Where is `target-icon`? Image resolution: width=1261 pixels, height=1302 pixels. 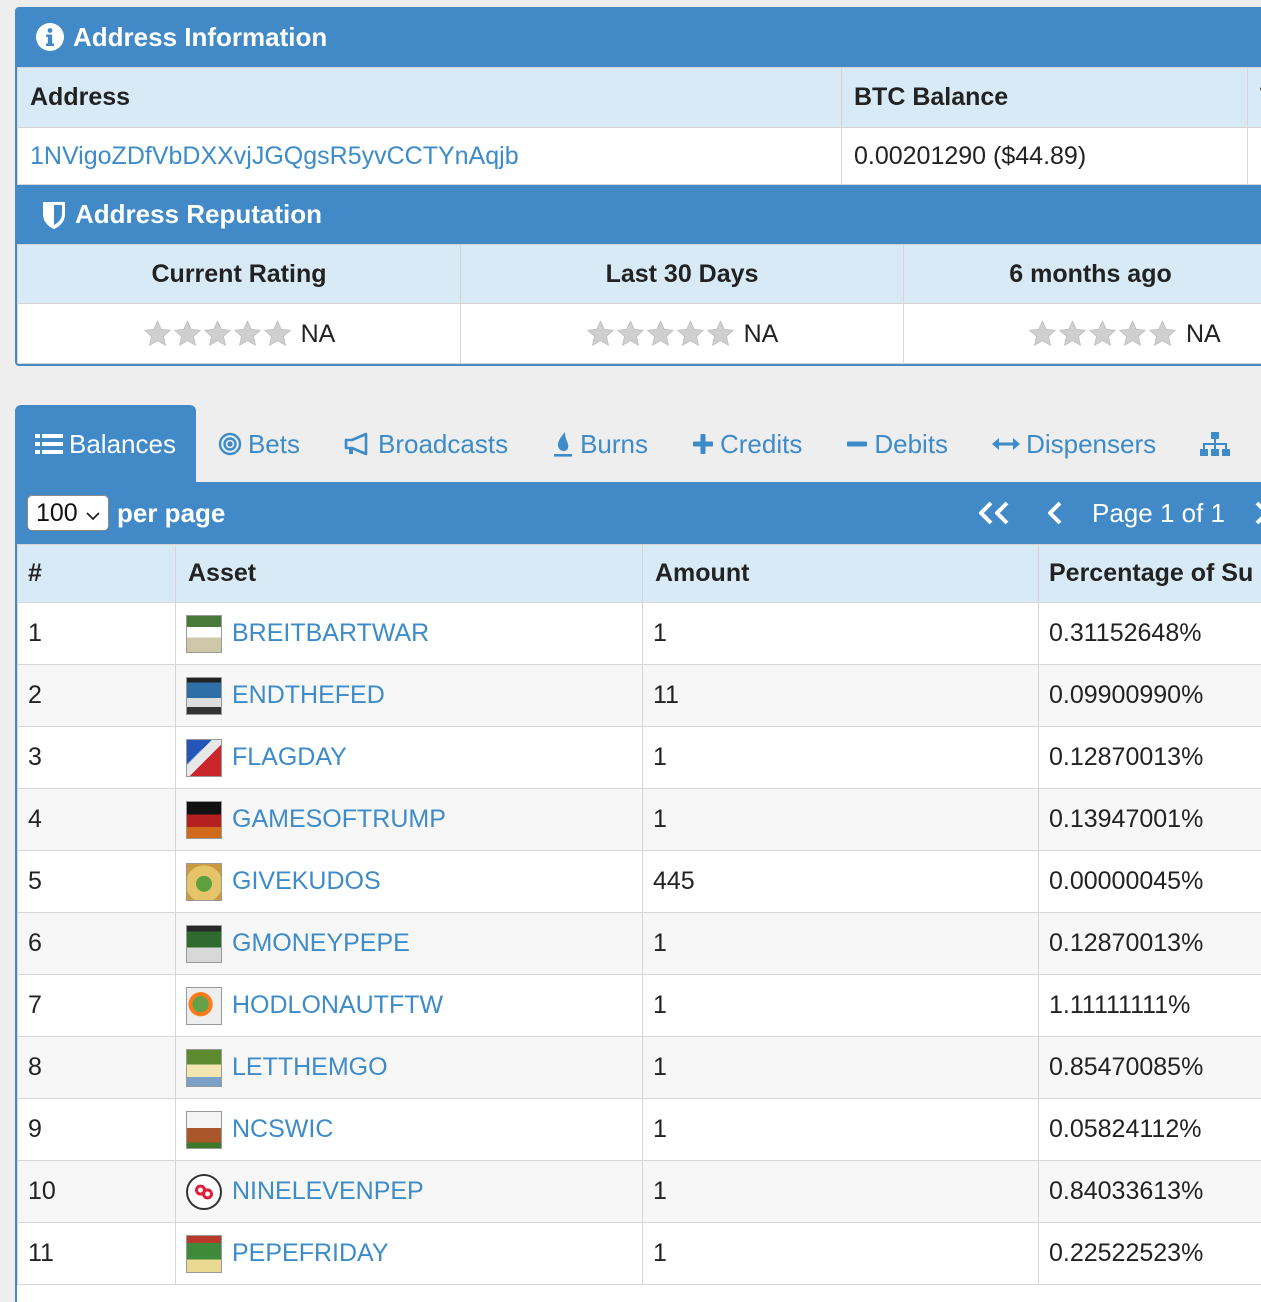
target-icon is located at coordinates (230, 444).